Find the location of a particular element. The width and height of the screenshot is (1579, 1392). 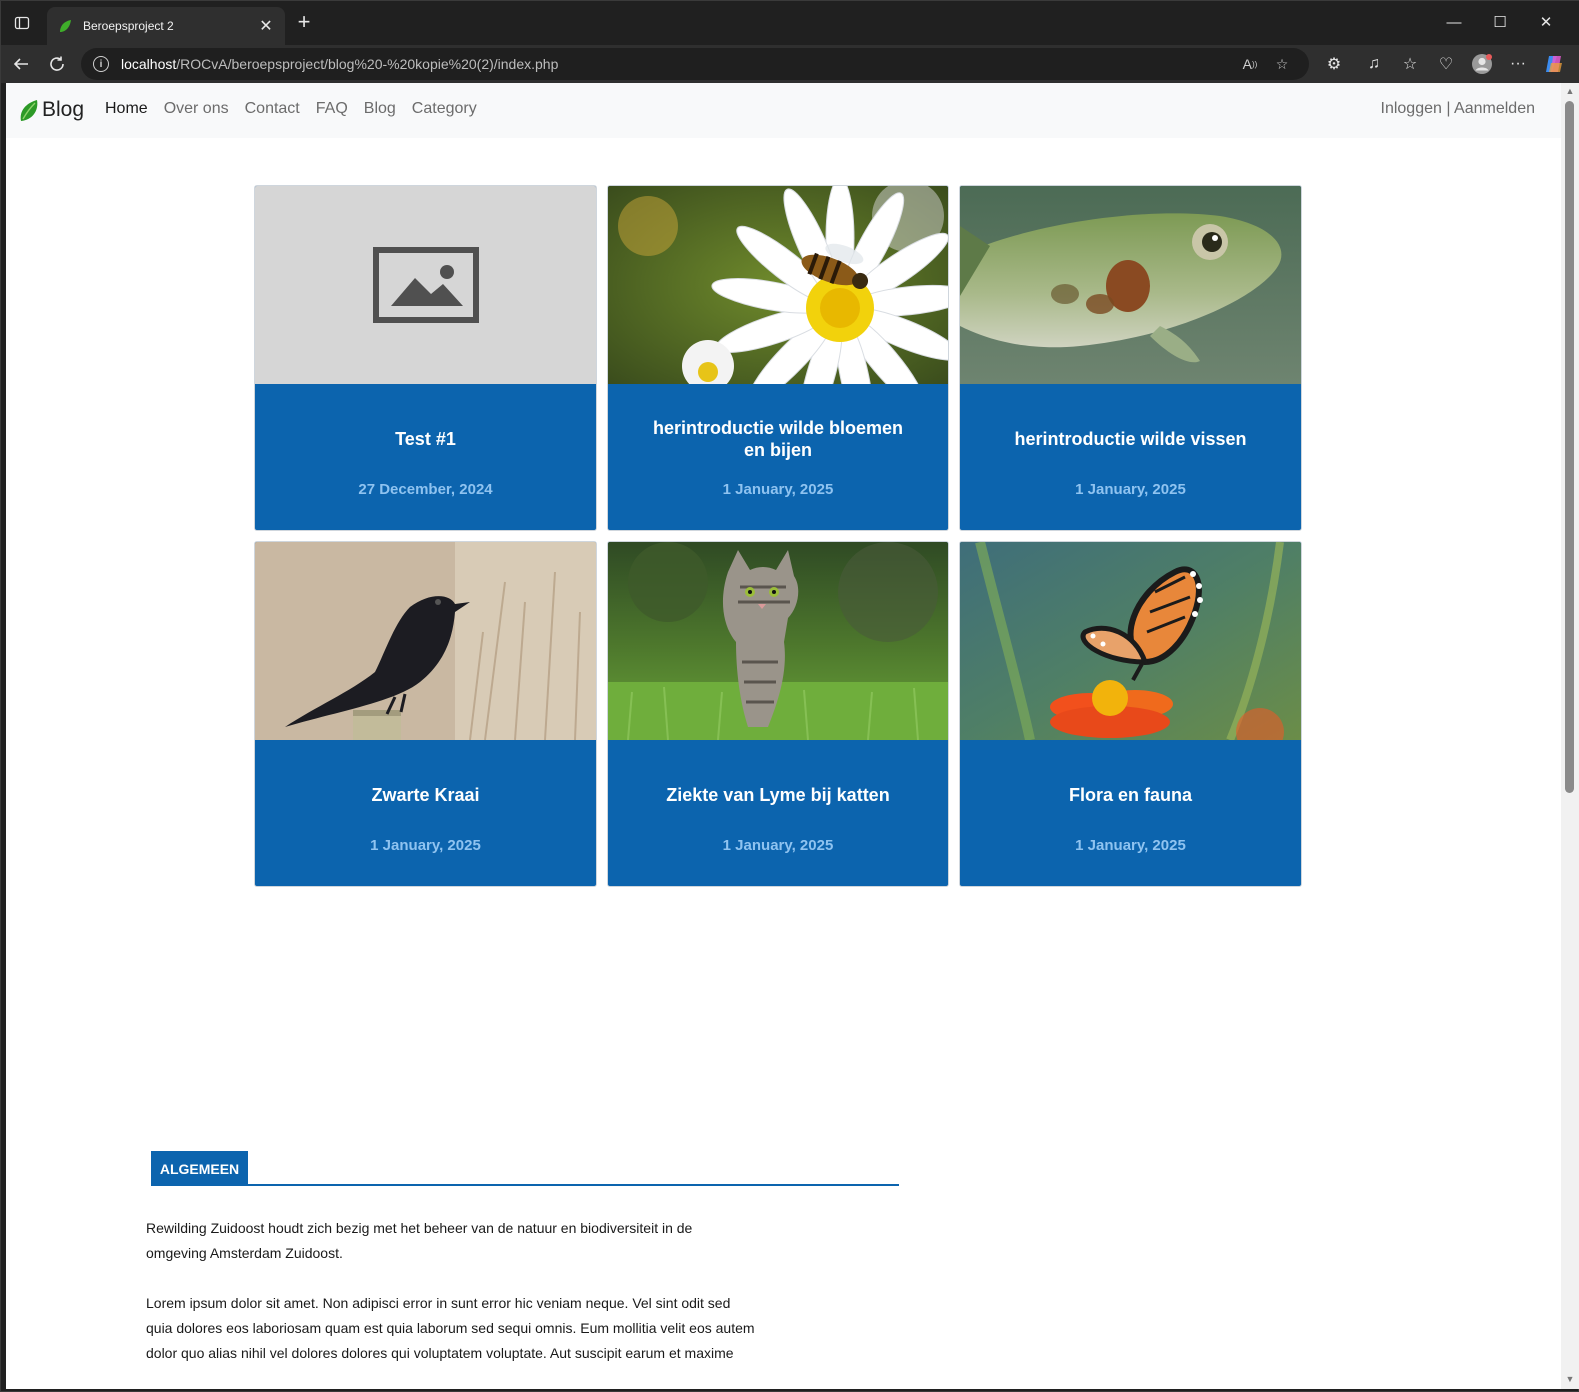

brand-text: Blog is located at coordinates (63, 109).